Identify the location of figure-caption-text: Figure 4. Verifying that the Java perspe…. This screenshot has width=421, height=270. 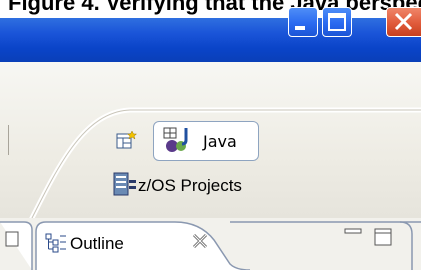
(214, 7).